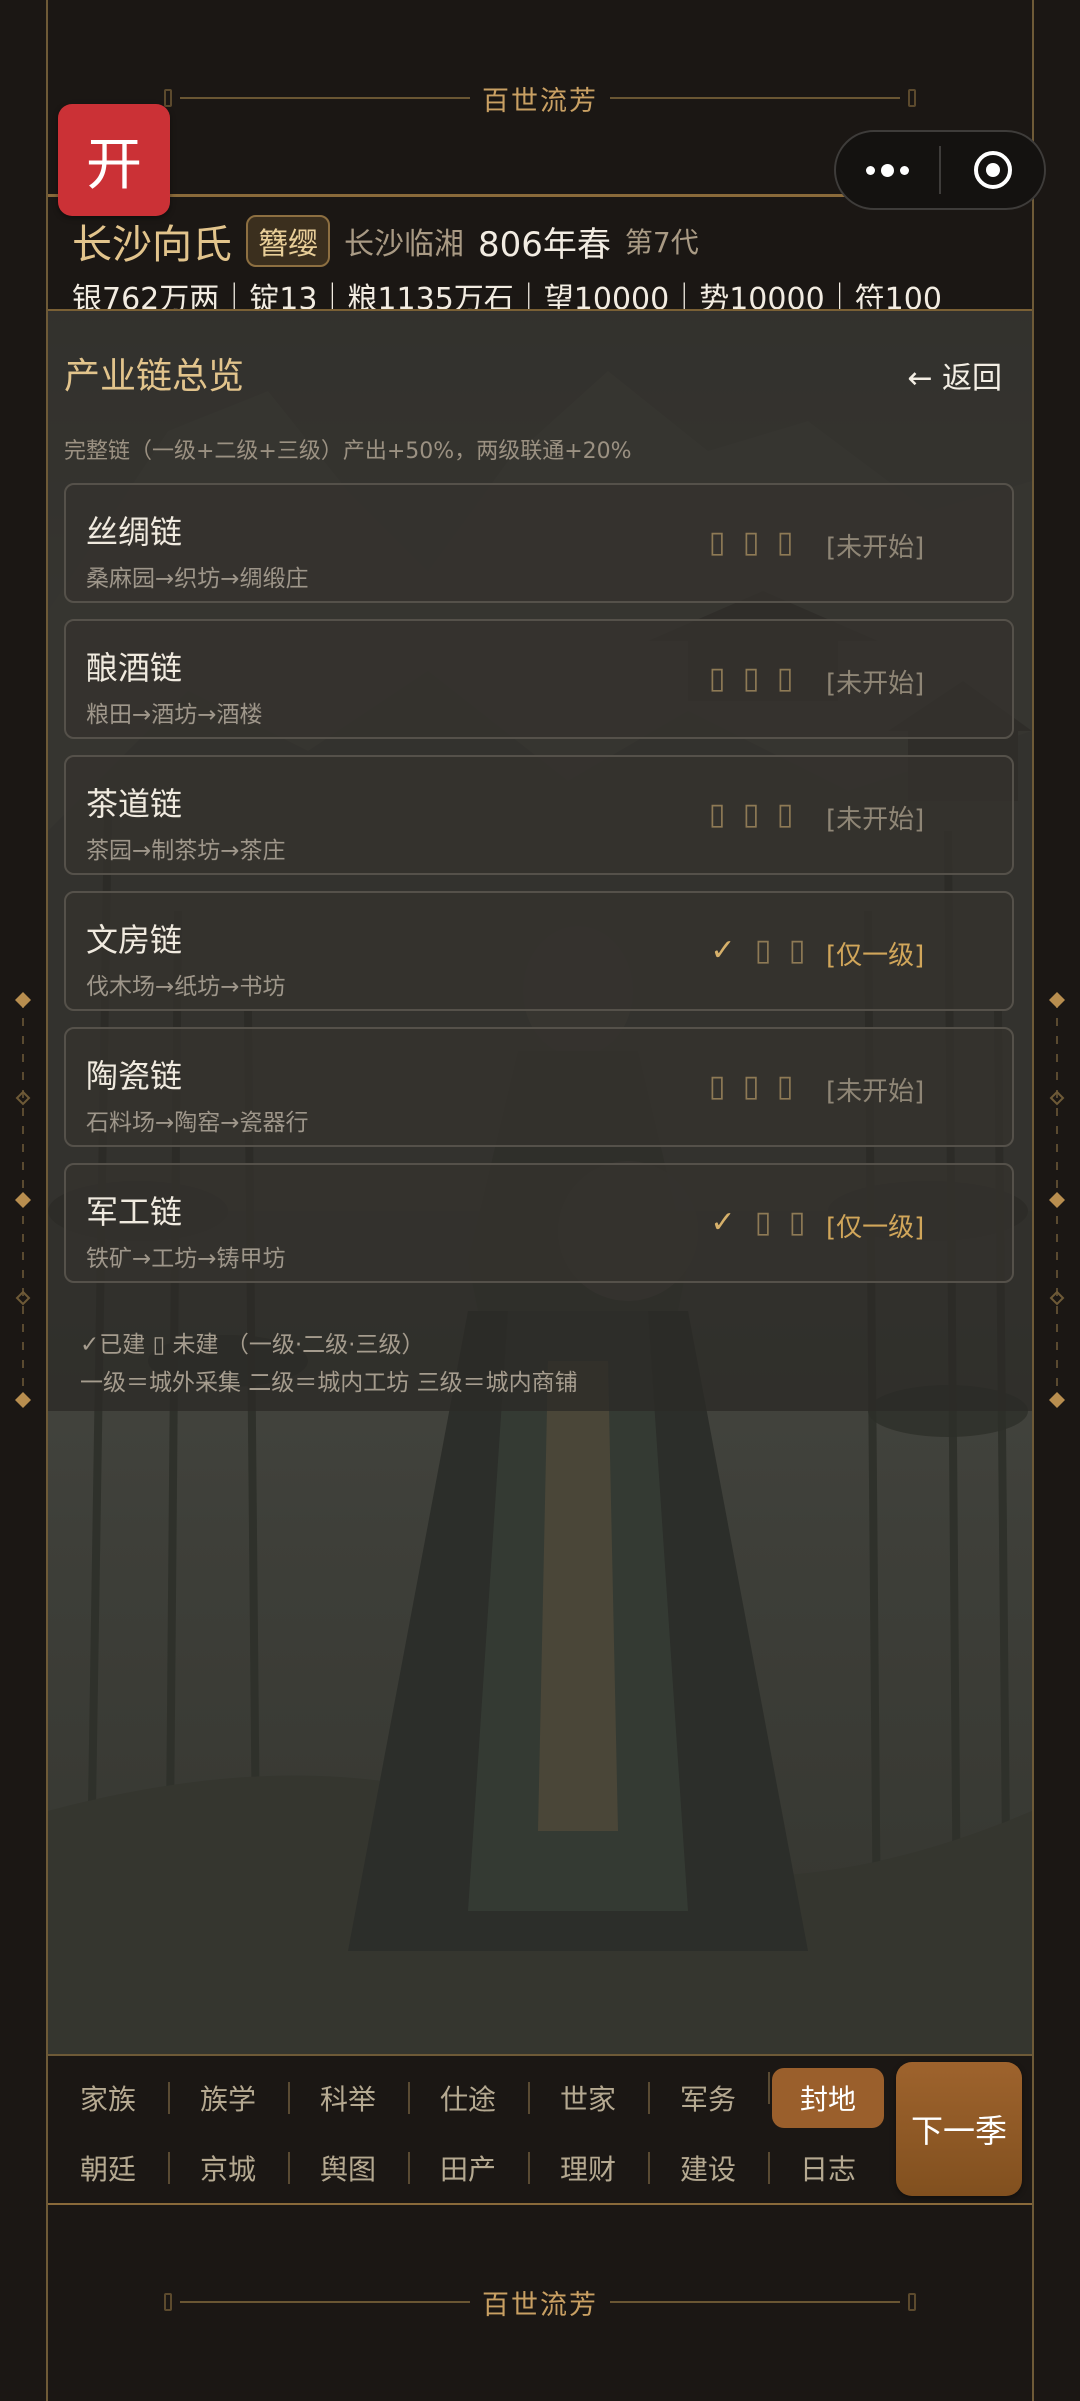 The image size is (1080, 2401). Describe the element at coordinates (186, 851) in the screenshot. I see `chain-path: 茶园→制茶坊→茶庄` at that location.